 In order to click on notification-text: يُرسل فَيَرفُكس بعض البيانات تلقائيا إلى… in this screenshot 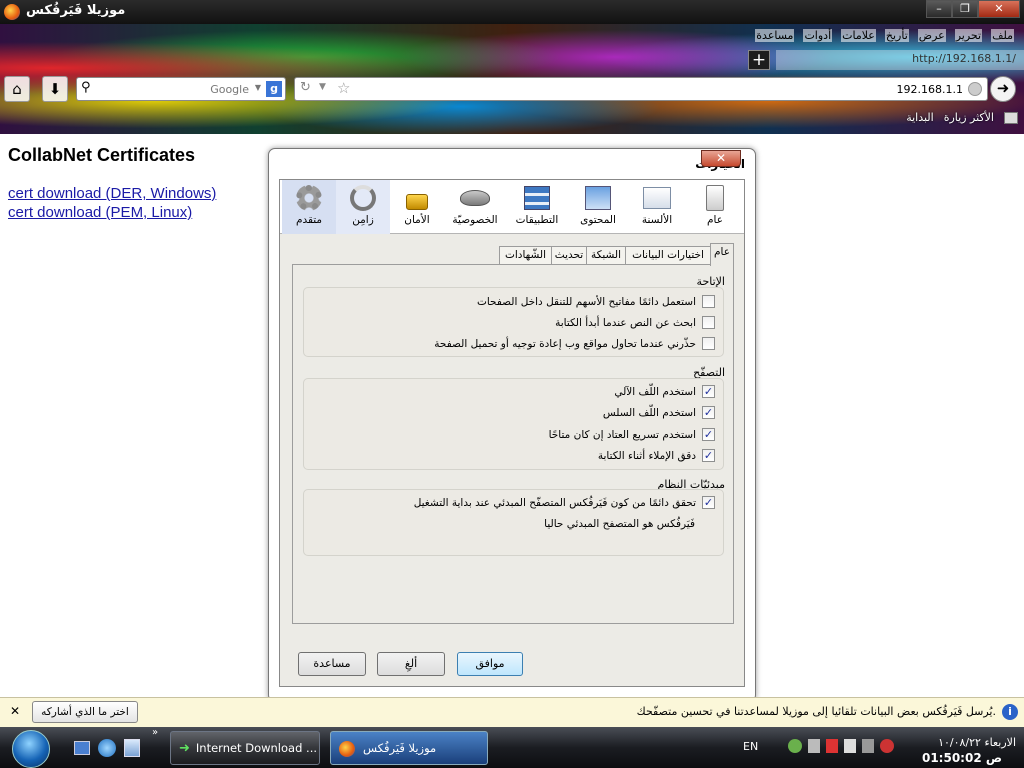, I will do `click(816, 711)`.